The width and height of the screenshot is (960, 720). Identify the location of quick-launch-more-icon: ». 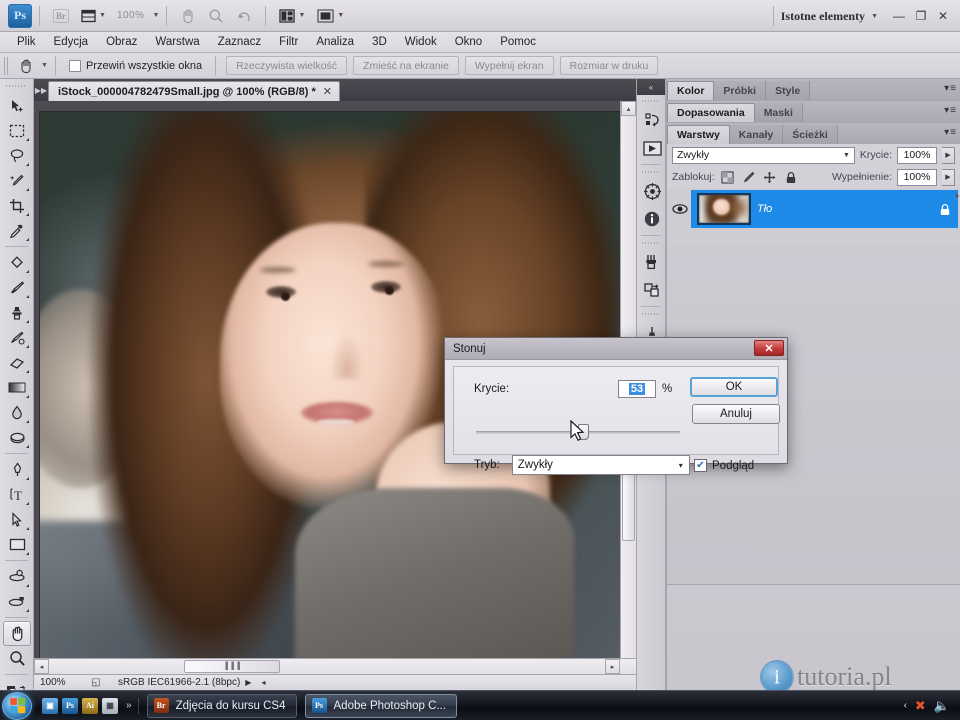
(129, 705).